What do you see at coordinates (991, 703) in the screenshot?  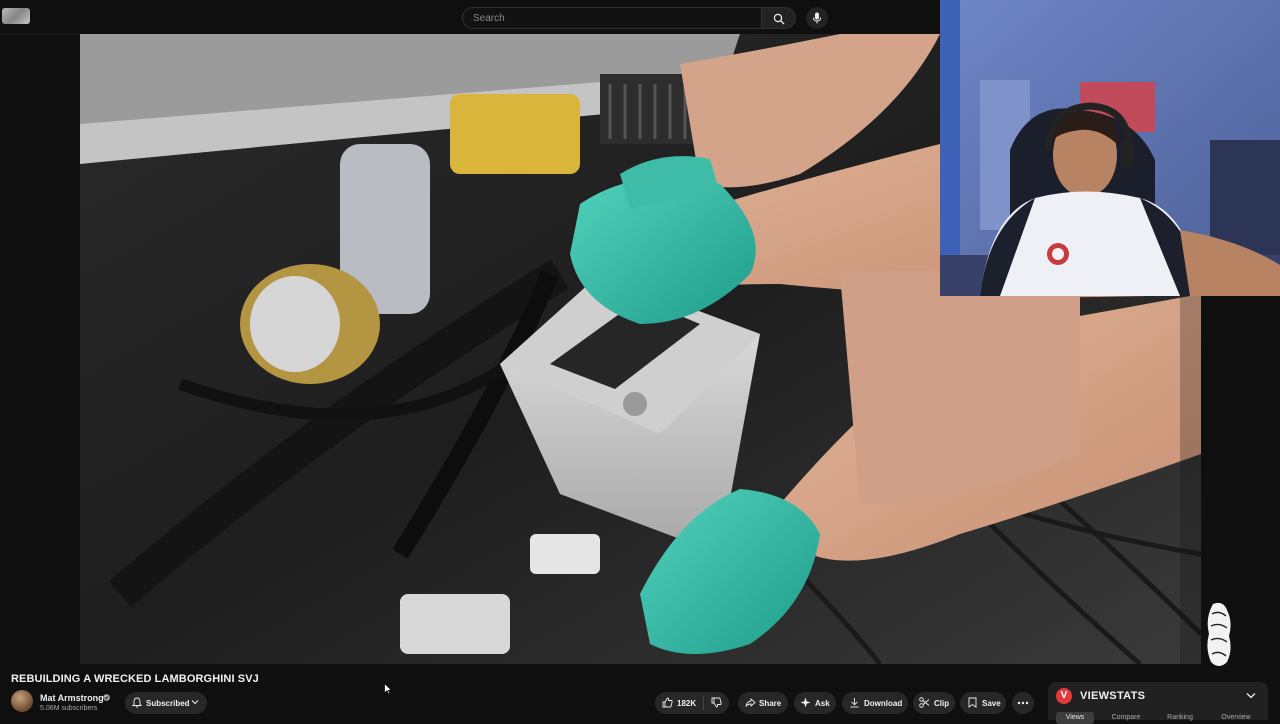 I see `save-label: Save` at bounding box center [991, 703].